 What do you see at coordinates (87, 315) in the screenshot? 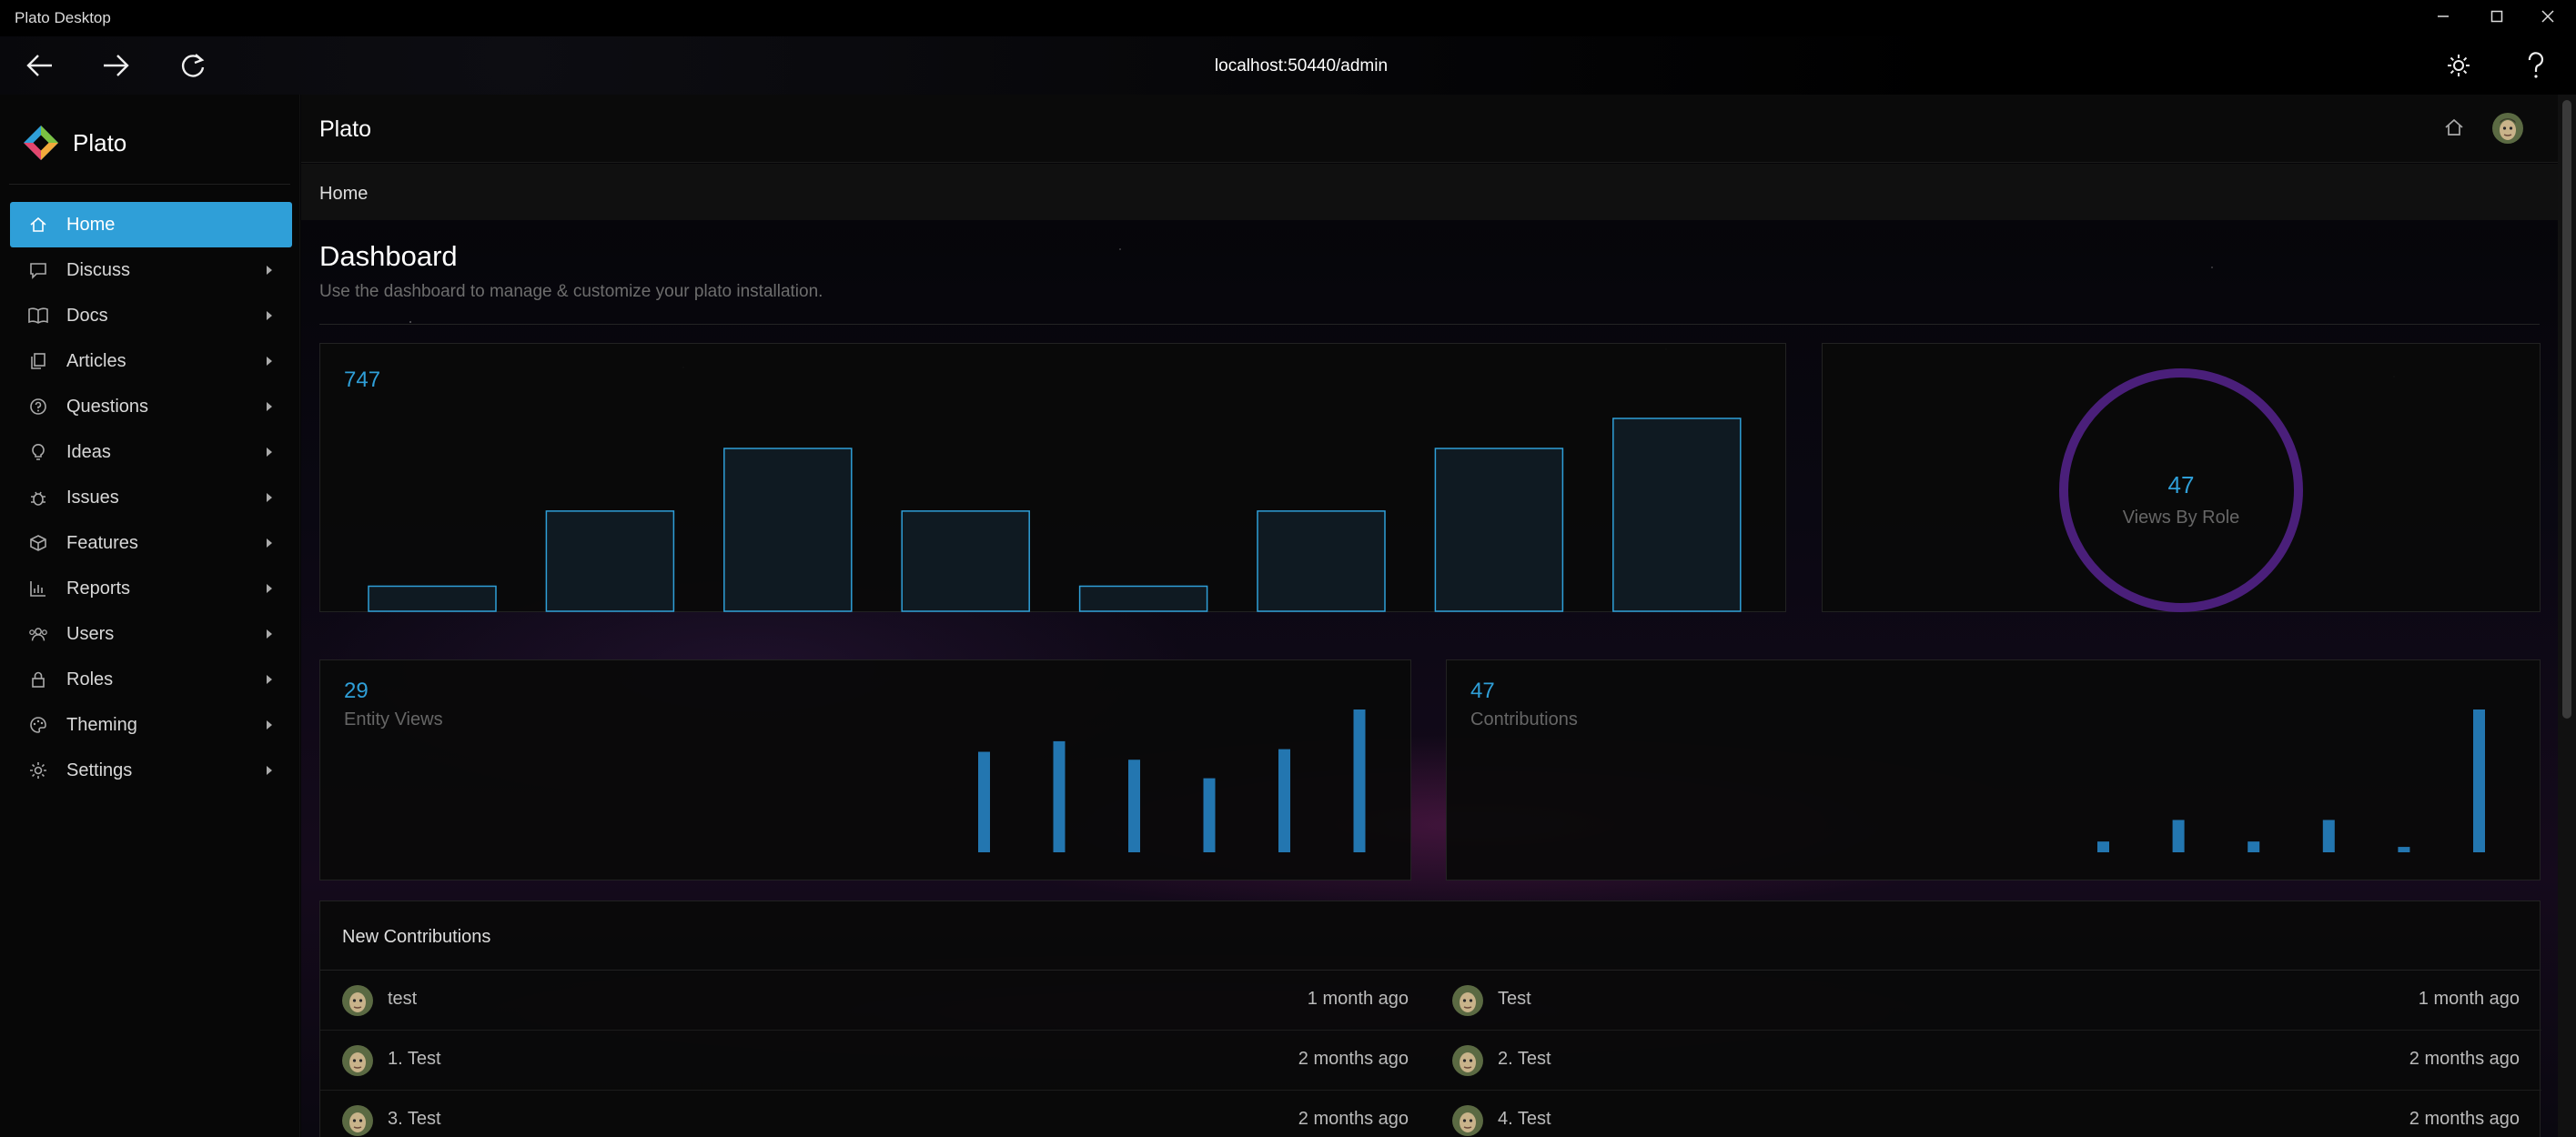
I see `sidebar-item-label: Docs` at bounding box center [87, 315].